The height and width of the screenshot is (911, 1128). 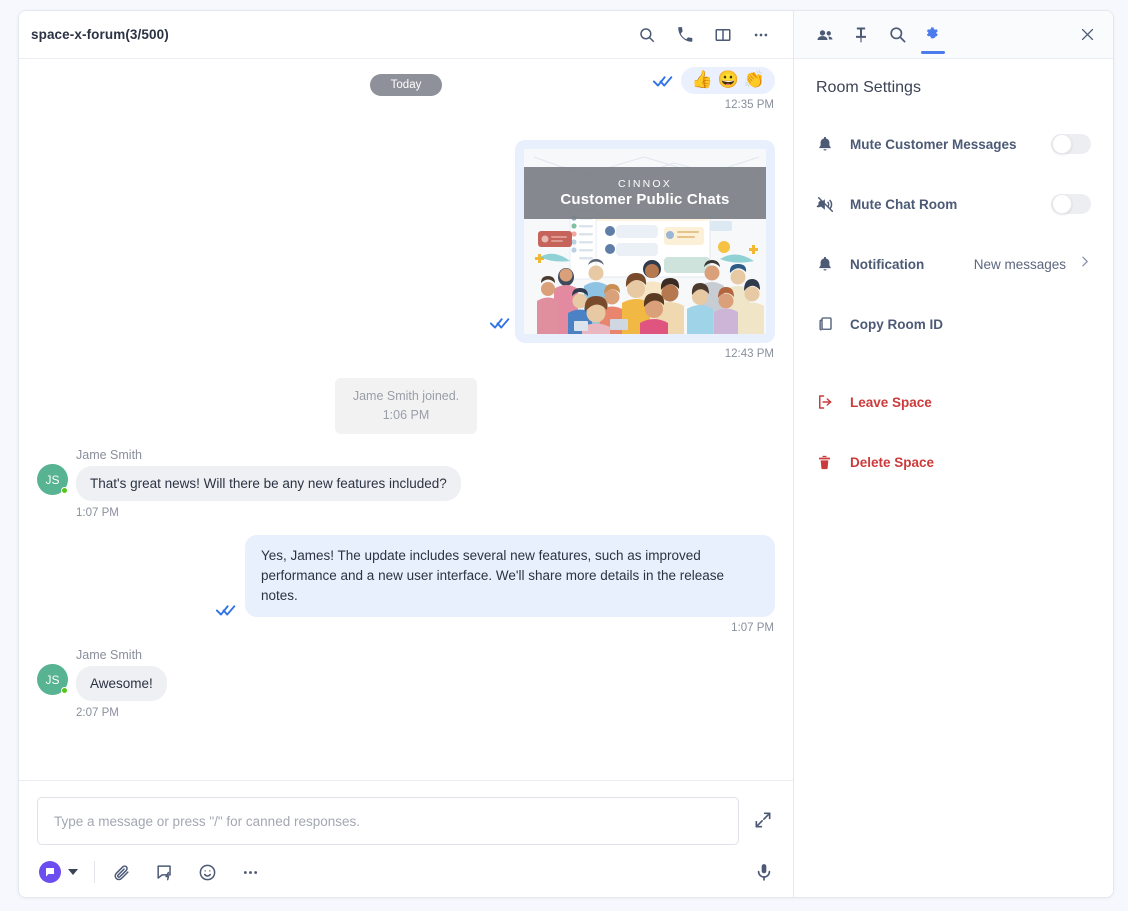 What do you see at coordinates (1087, 35) in the screenshot?
I see `close-icon` at bounding box center [1087, 35].